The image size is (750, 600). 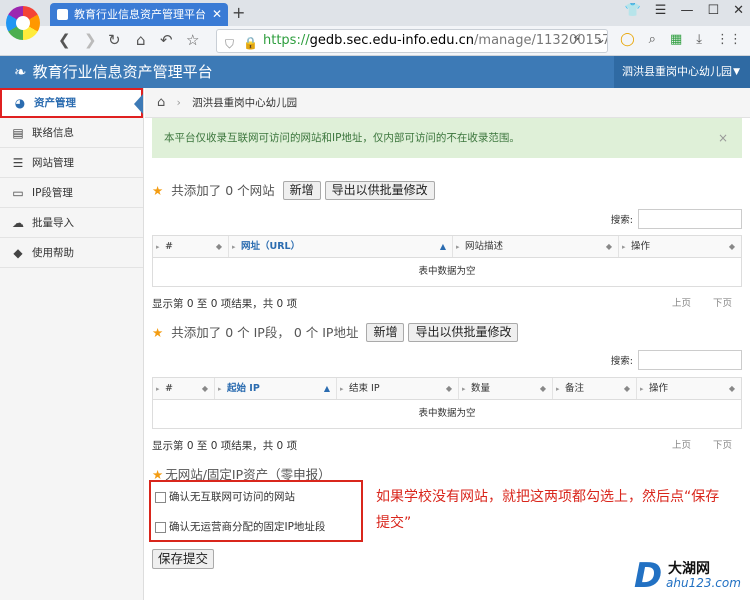 I want to click on ip-table-info: 显示第 0 至 0 项结果，共 0 项 上页 下页, so click(x=442, y=446).